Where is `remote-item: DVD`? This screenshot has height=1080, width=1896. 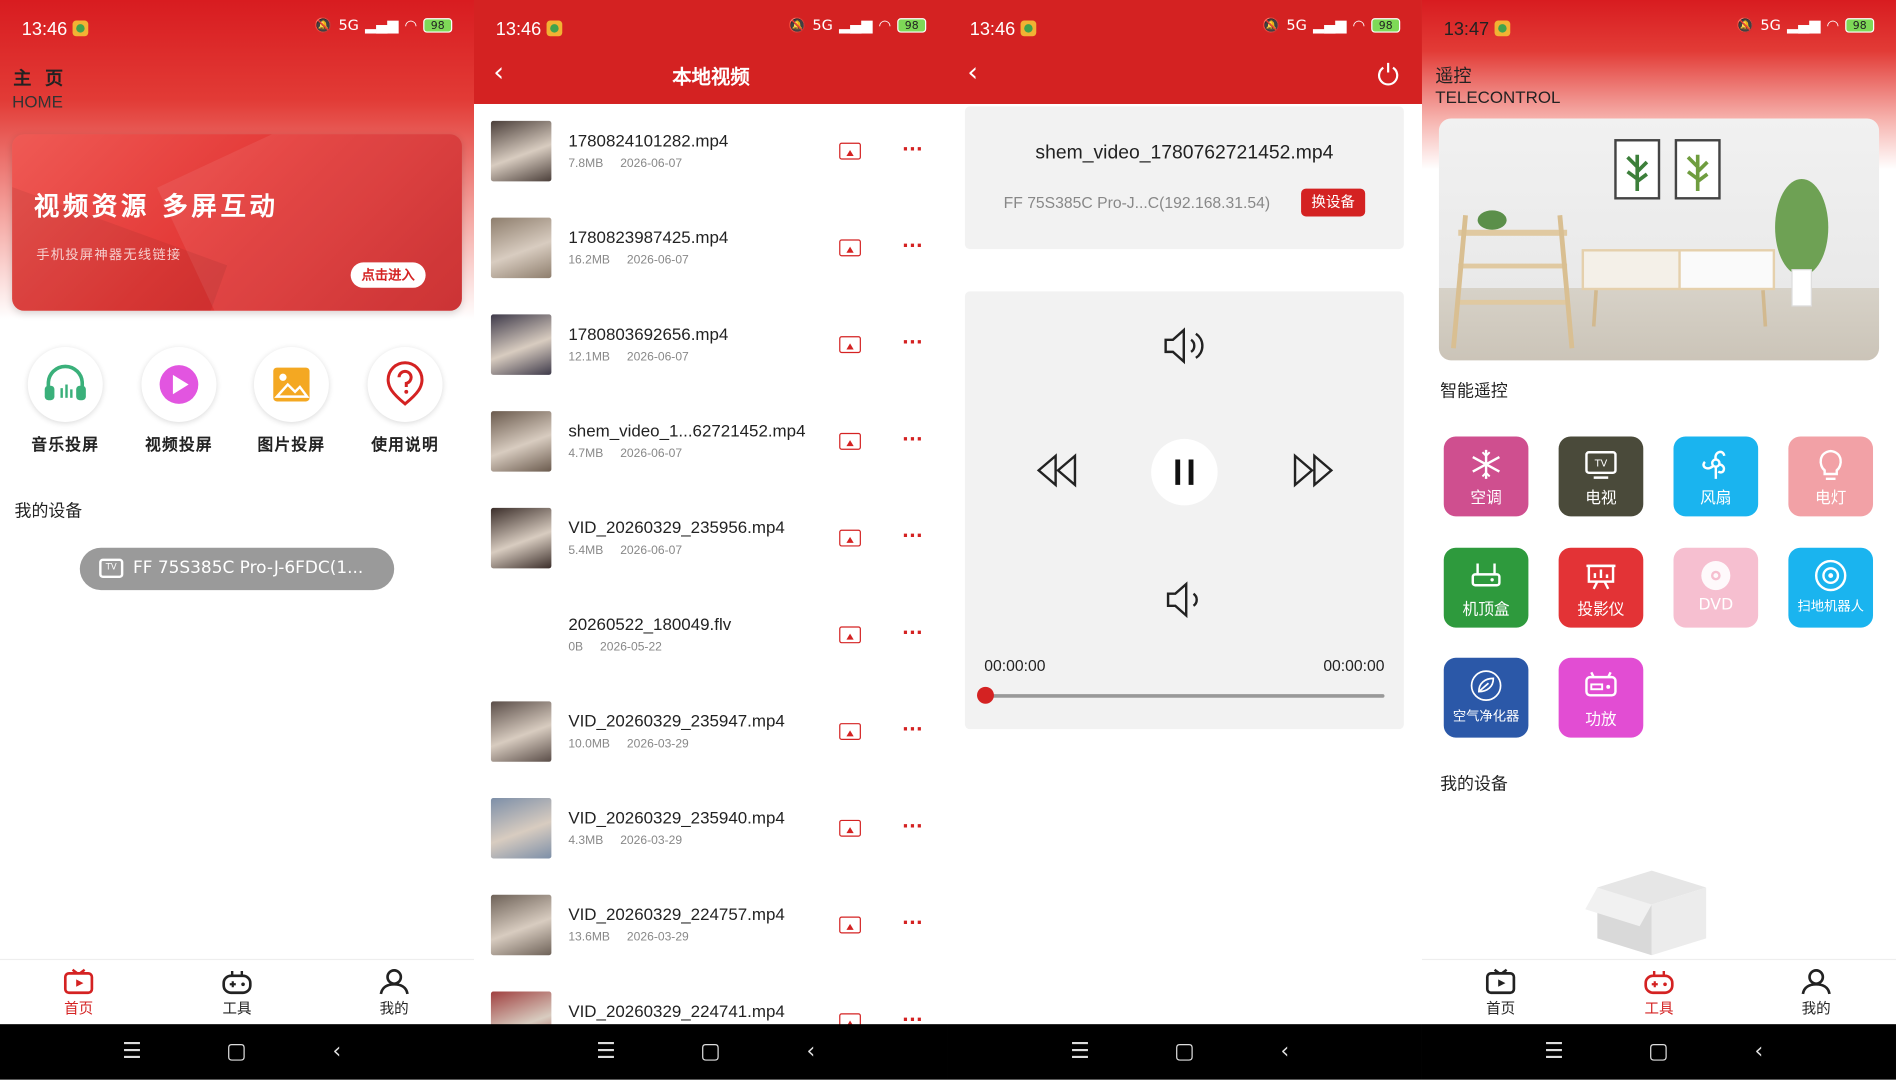
remote-item: DVD is located at coordinates (1716, 587).